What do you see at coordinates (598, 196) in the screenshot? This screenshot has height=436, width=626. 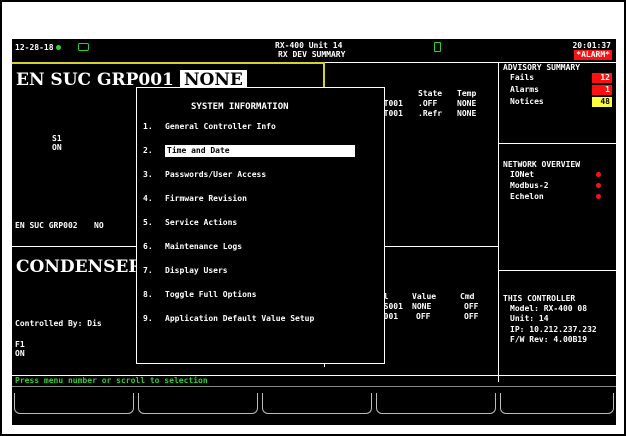 I see `echelon-status-icon` at bounding box center [598, 196].